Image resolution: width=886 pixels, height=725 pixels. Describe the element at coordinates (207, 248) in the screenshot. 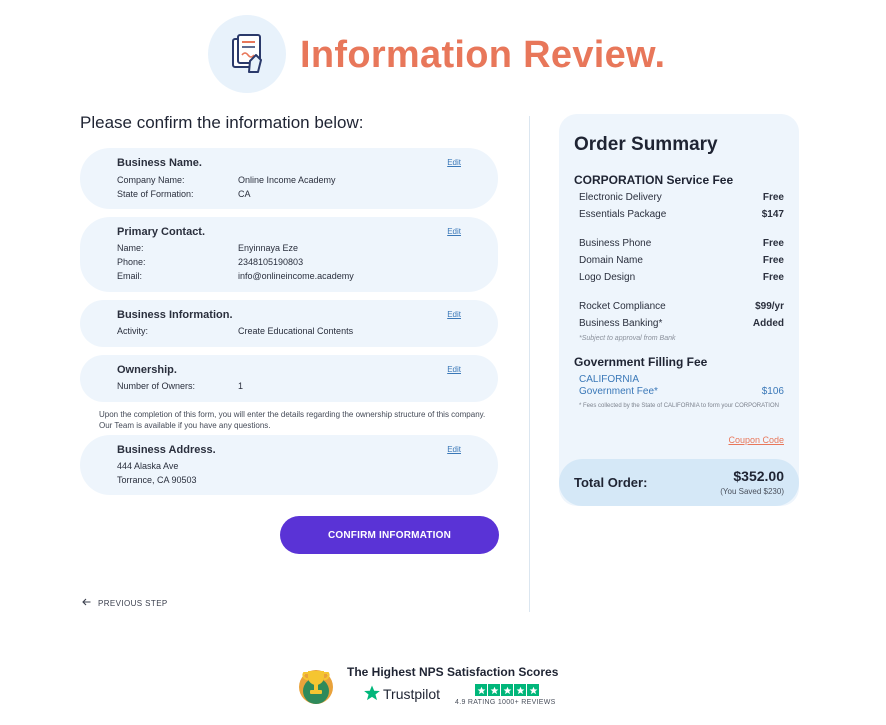

I see `contact-name-row: Name: Enyinnaya Eze` at that location.